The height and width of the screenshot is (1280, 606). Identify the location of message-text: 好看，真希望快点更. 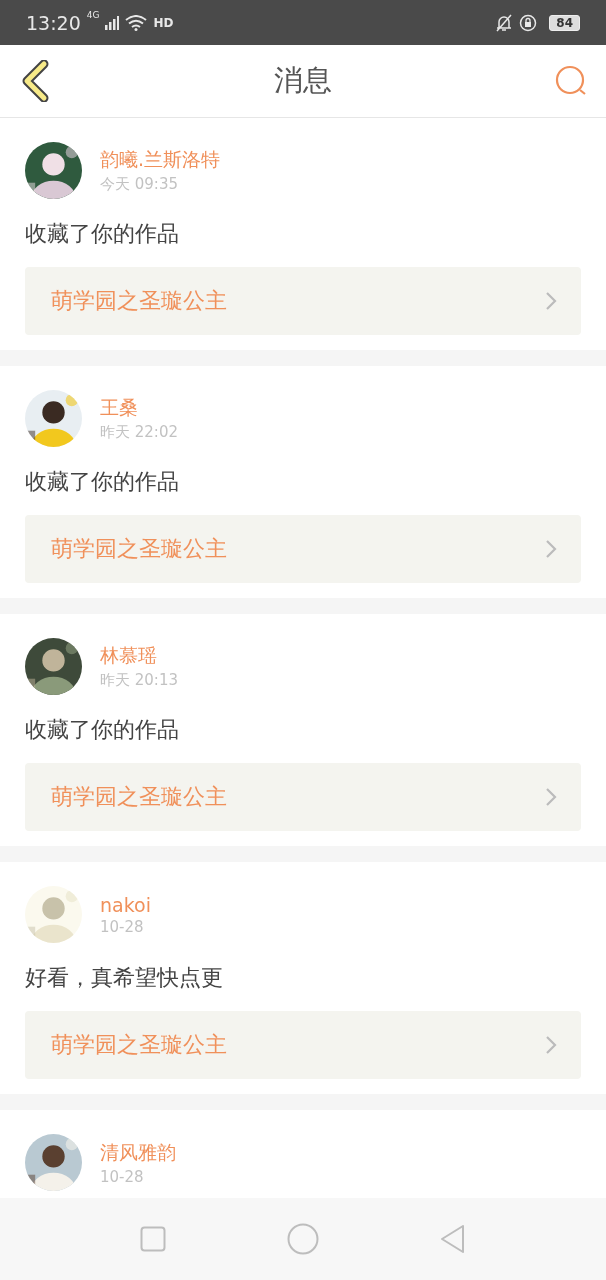
(124, 978).